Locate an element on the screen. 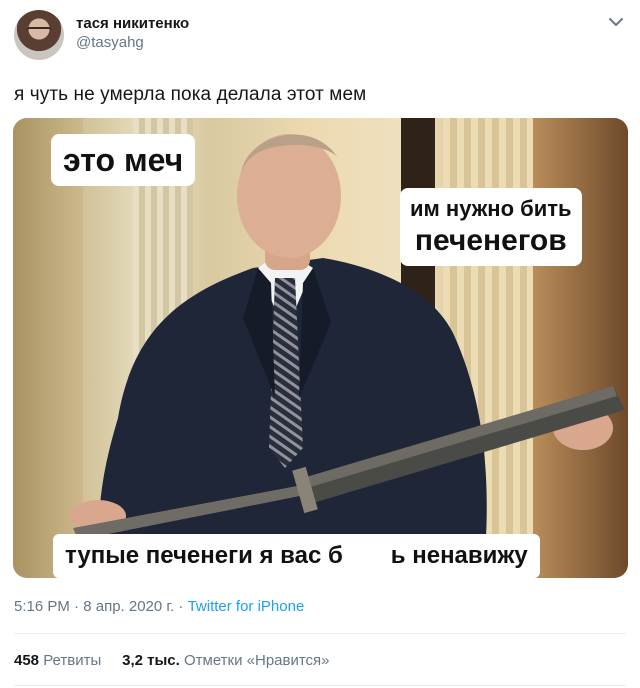 This screenshot has width=640, height=688. meme-caption-right-line1: им нужно бить is located at coordinates (491, 208).